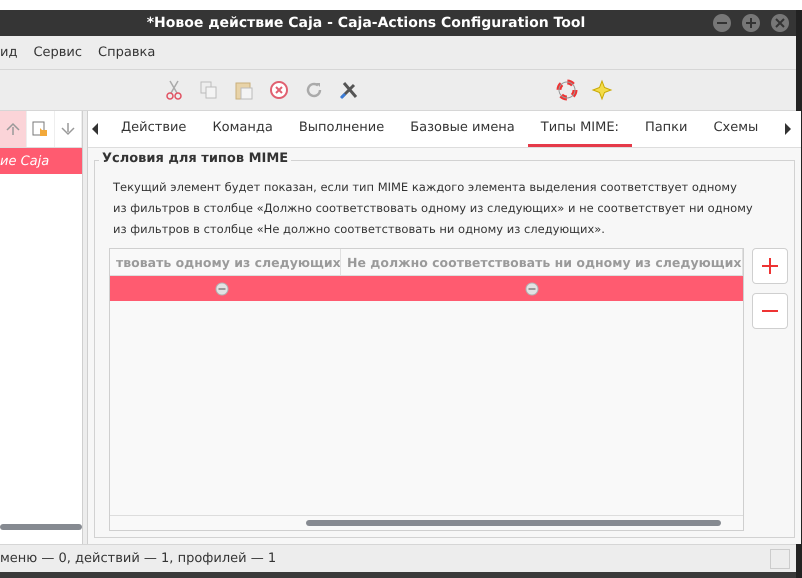  I want to click on close-icon, so click(780, 23).